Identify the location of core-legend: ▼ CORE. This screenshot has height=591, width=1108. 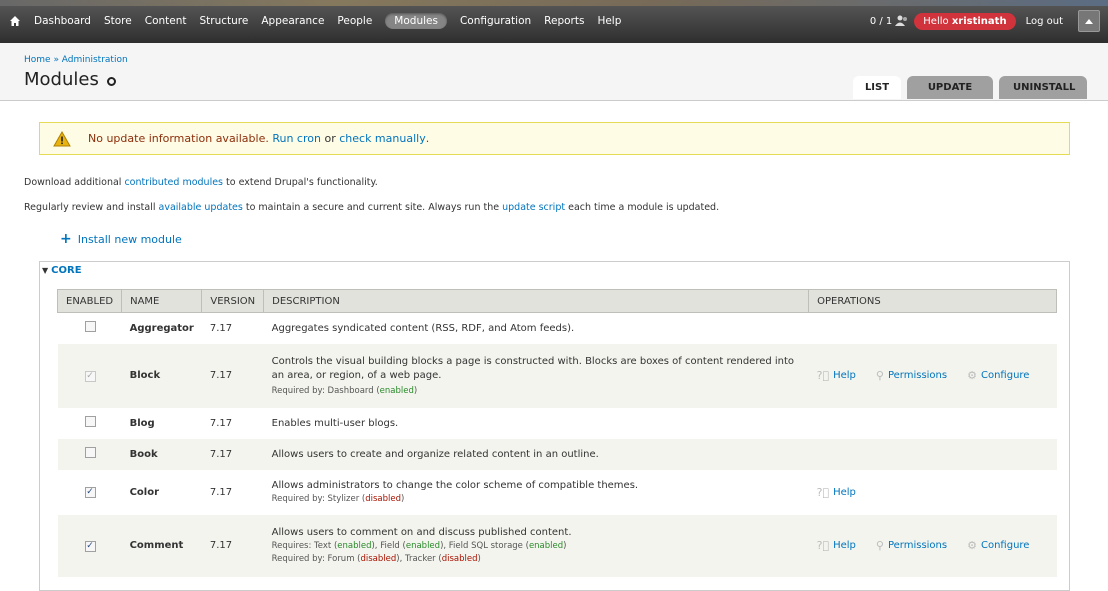
(62, 270).